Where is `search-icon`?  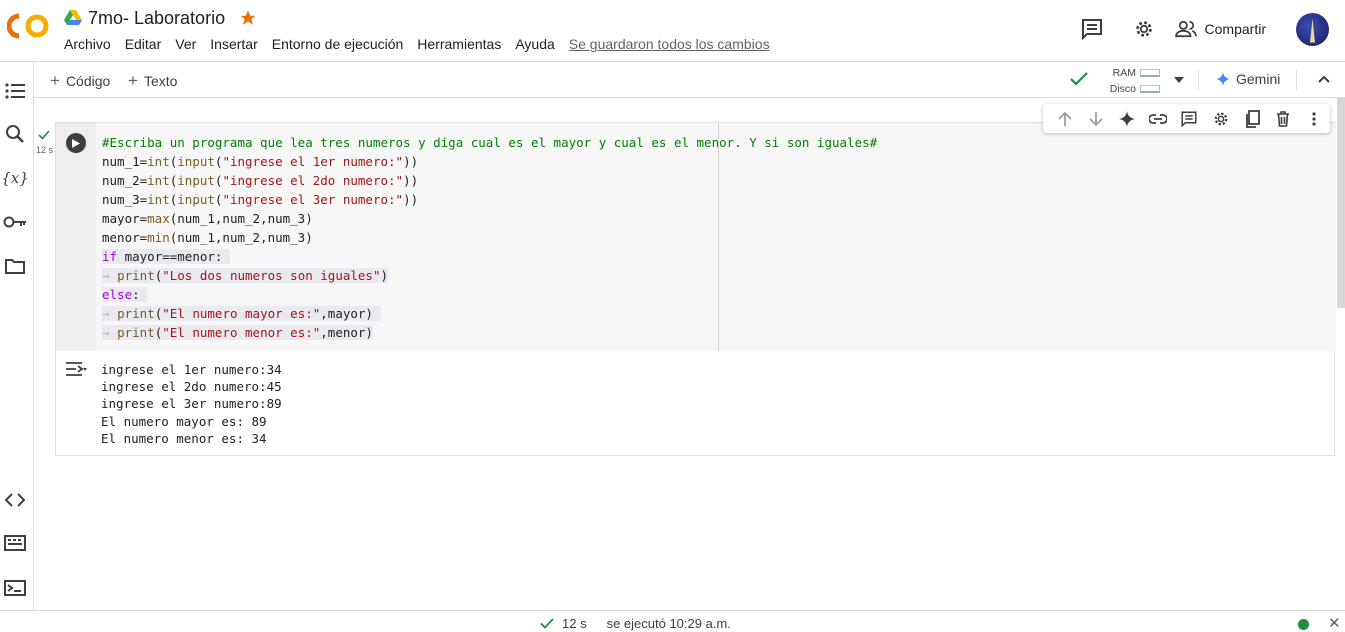 search-icon is located at coordinates (15, 134).